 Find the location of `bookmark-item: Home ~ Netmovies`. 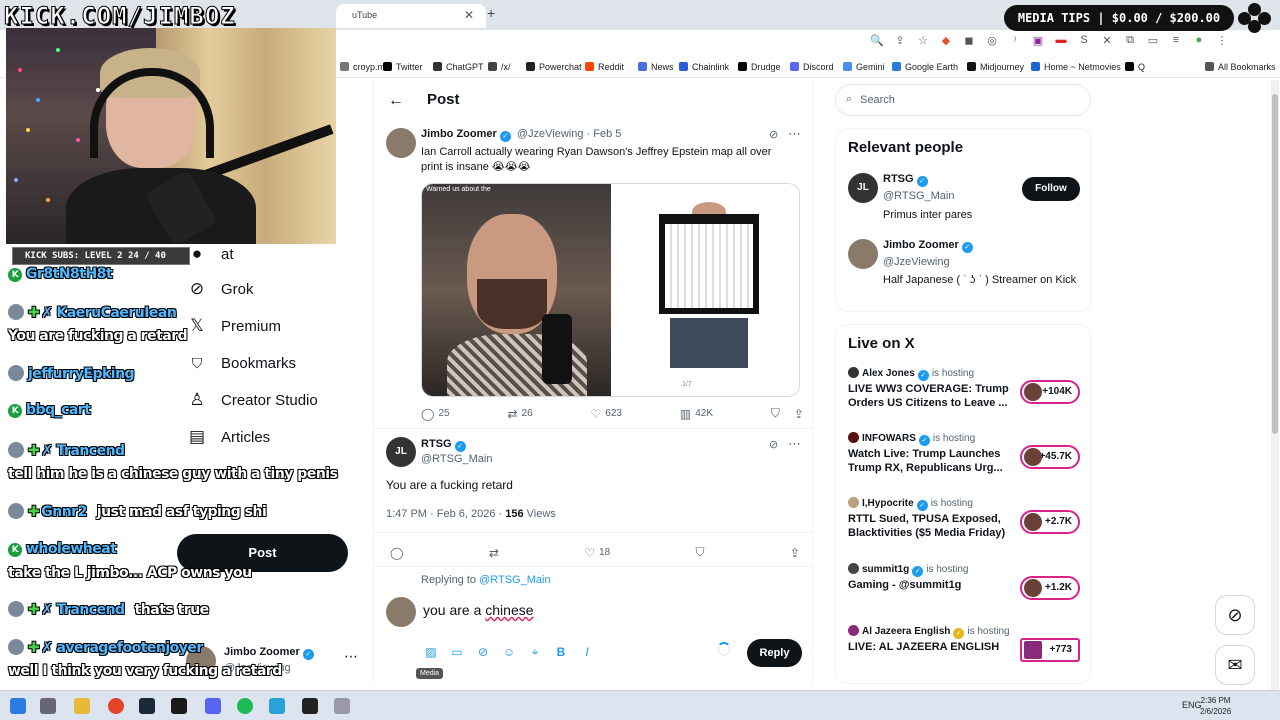

bookmark-item: Home ~ Netmovies is located at coordinates (1076, 67).